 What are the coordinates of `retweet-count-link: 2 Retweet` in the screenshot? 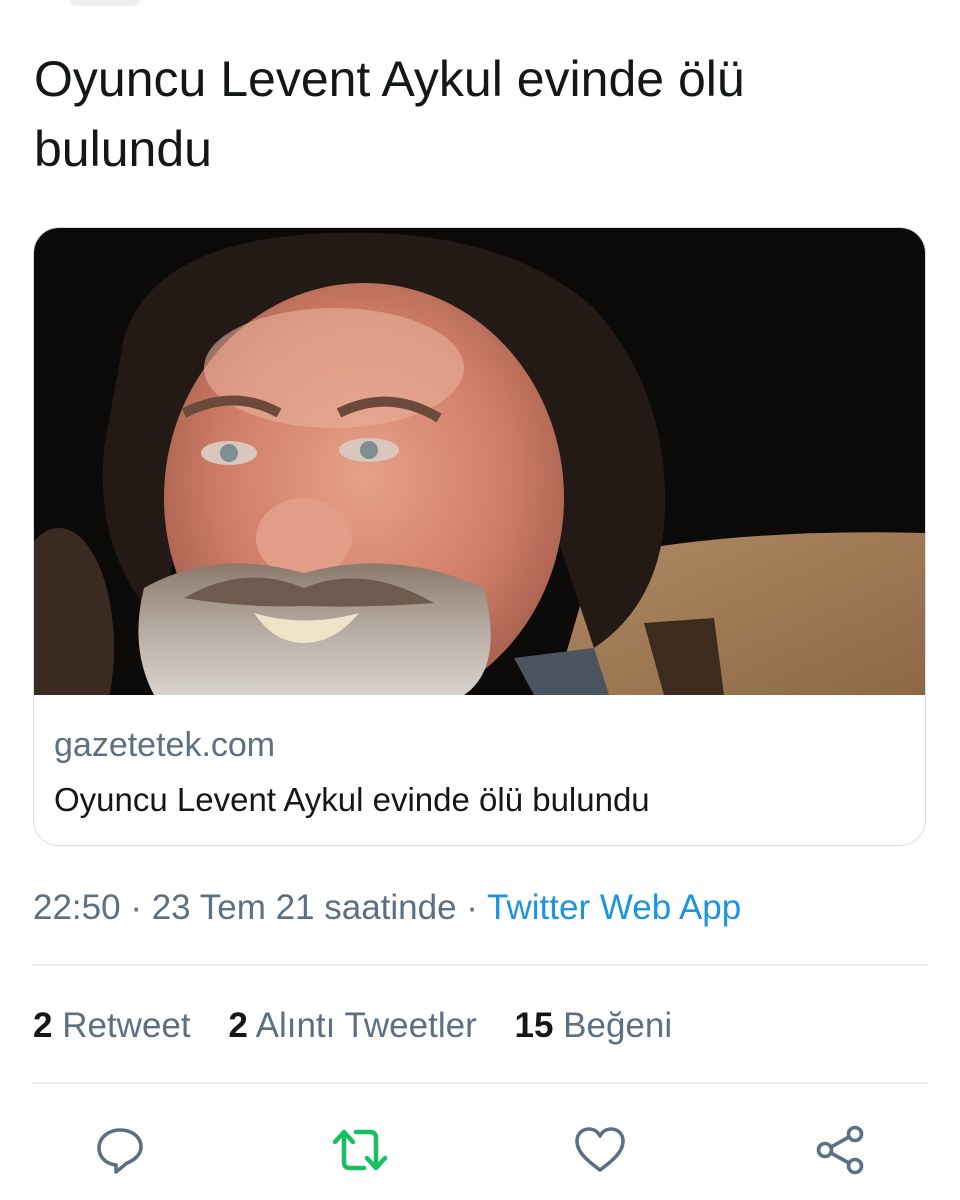 It's located at (112, 1025).